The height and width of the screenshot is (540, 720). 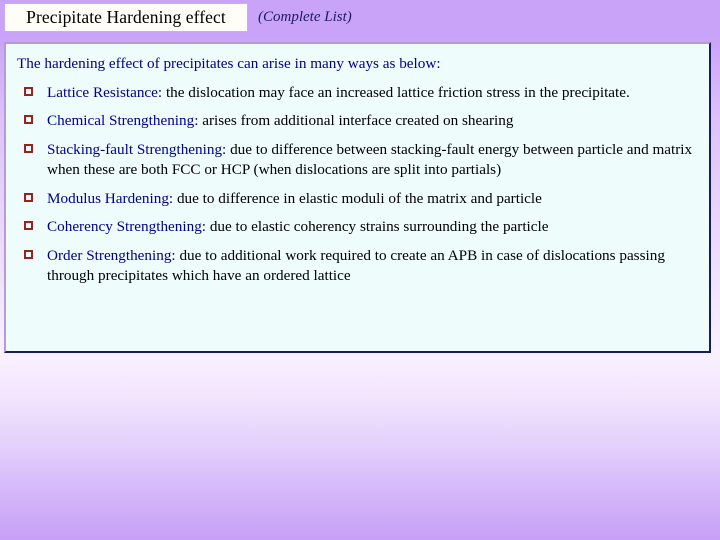 I want to click on slide-title-box: Precipitate Hardening effect, so click(x=126, y=17).